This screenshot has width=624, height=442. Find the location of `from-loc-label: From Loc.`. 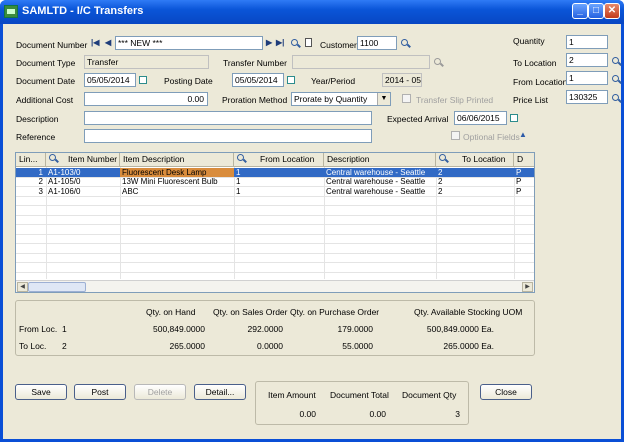

from-loc-label: From Loc. is located at coordinates (38, 329).